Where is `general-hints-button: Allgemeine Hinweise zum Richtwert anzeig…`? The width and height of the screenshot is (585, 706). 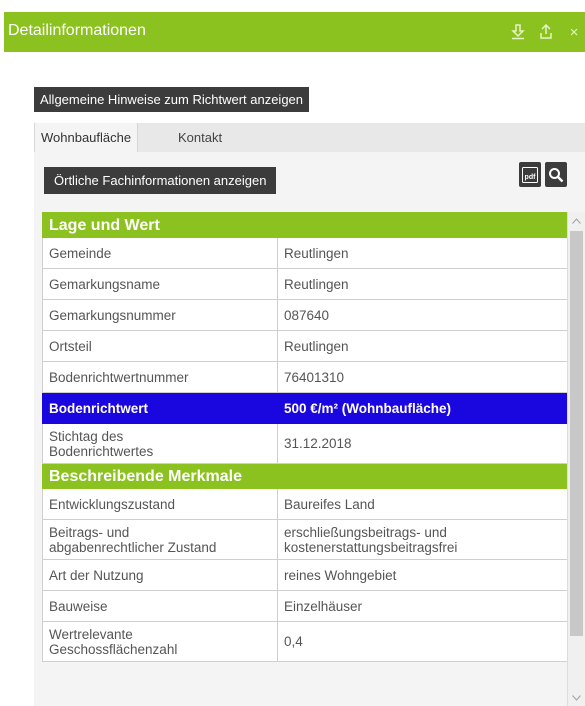 general-hints-button: Allgemeine Hinweise zum Richtwert anzeig… is located at coordinates (172, 99).